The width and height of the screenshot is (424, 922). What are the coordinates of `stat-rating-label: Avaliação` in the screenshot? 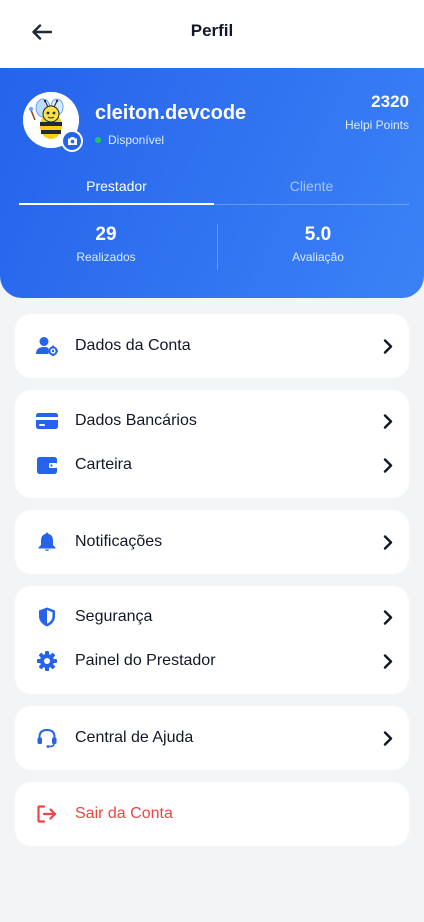 It's located at (318, 257).